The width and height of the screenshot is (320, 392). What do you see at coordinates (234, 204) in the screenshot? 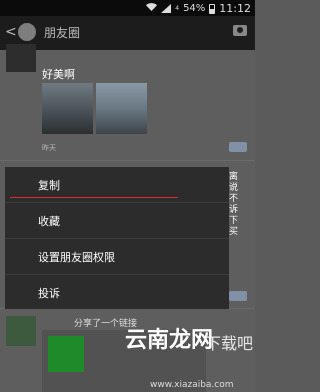
I see `post-text-fragment: 离 说 不 诉 下 买` at bounding box center [234, 204].